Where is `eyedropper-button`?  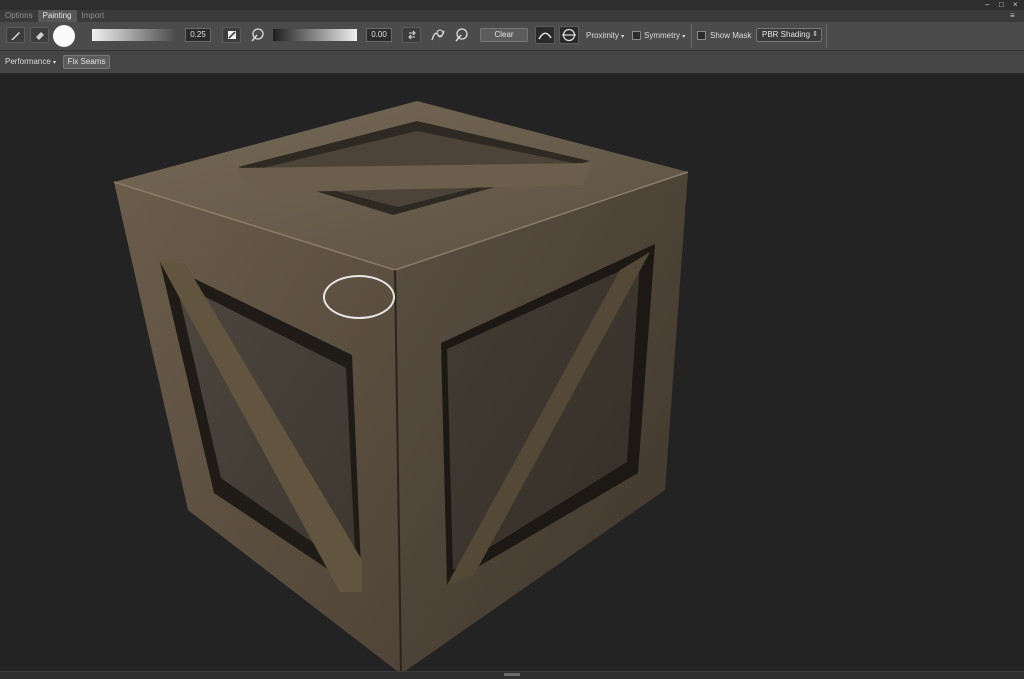
eyedropper-button is located at coordinates (257, 36).